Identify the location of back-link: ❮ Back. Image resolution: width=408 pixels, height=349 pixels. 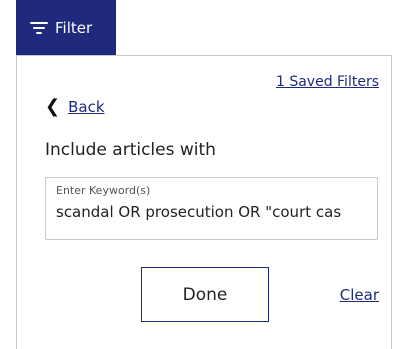
(75, 106).